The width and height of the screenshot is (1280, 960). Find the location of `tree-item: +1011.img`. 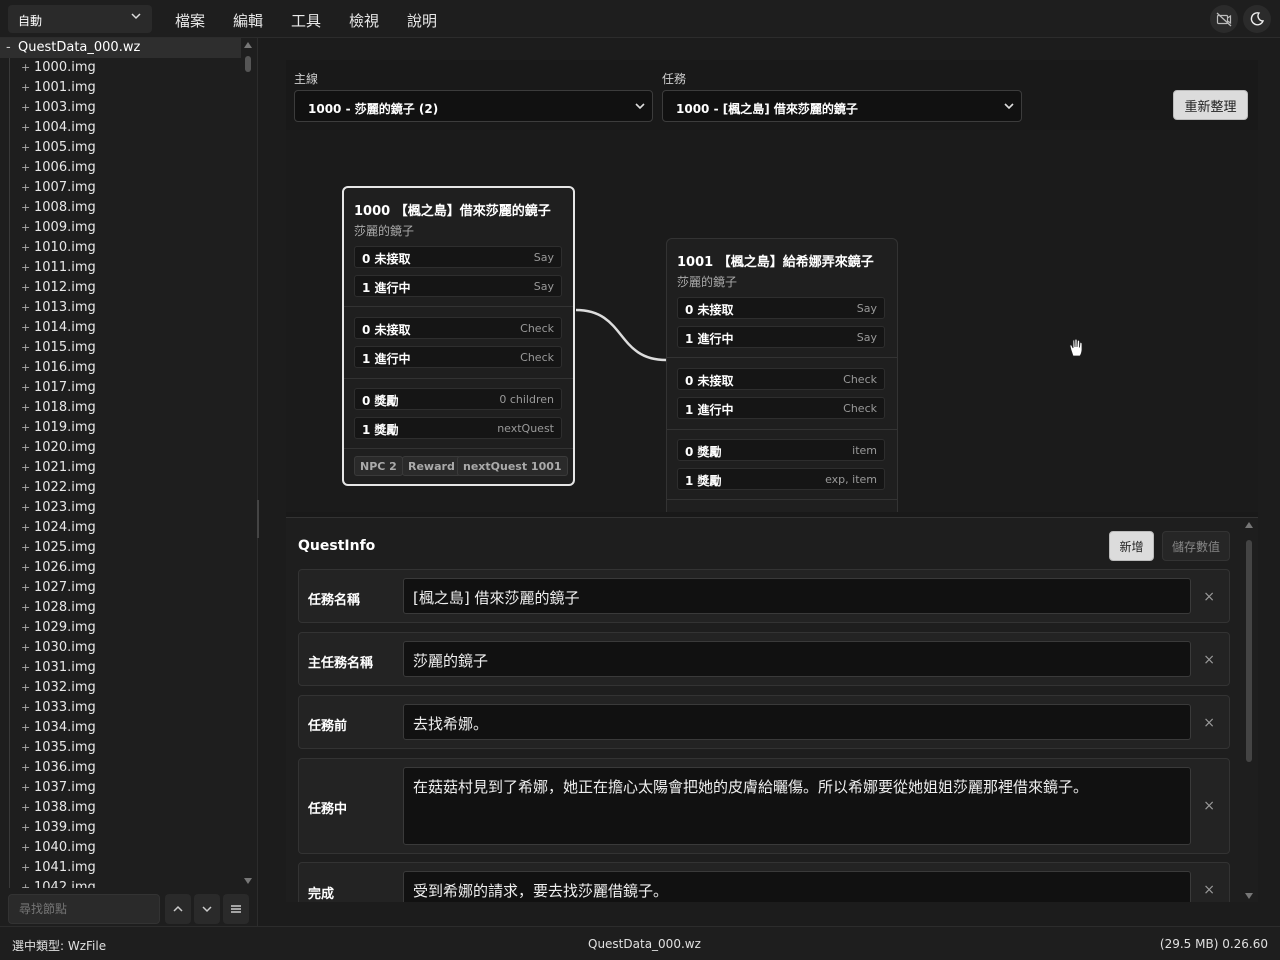

tree-item: +1011.img is located at coordinates (120, 268).